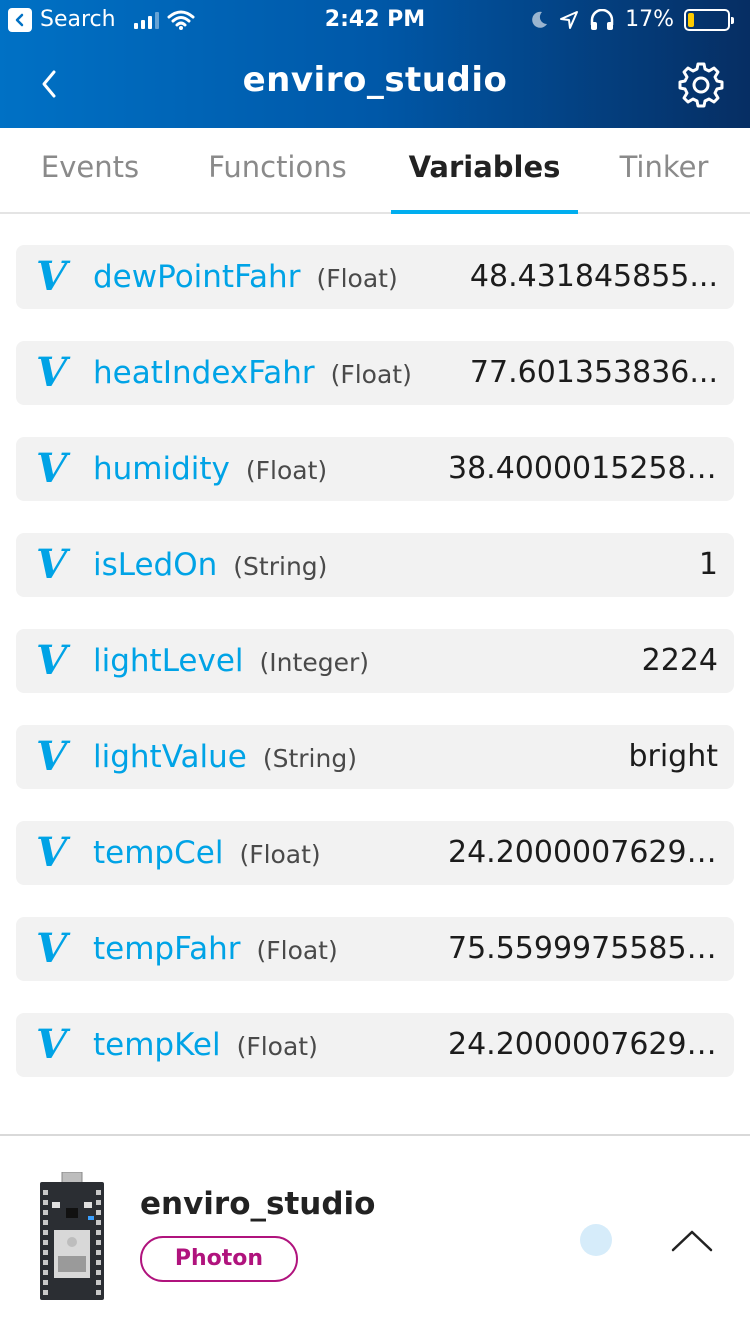  I want to click on battery-percent: 17%, so click(649, 19).